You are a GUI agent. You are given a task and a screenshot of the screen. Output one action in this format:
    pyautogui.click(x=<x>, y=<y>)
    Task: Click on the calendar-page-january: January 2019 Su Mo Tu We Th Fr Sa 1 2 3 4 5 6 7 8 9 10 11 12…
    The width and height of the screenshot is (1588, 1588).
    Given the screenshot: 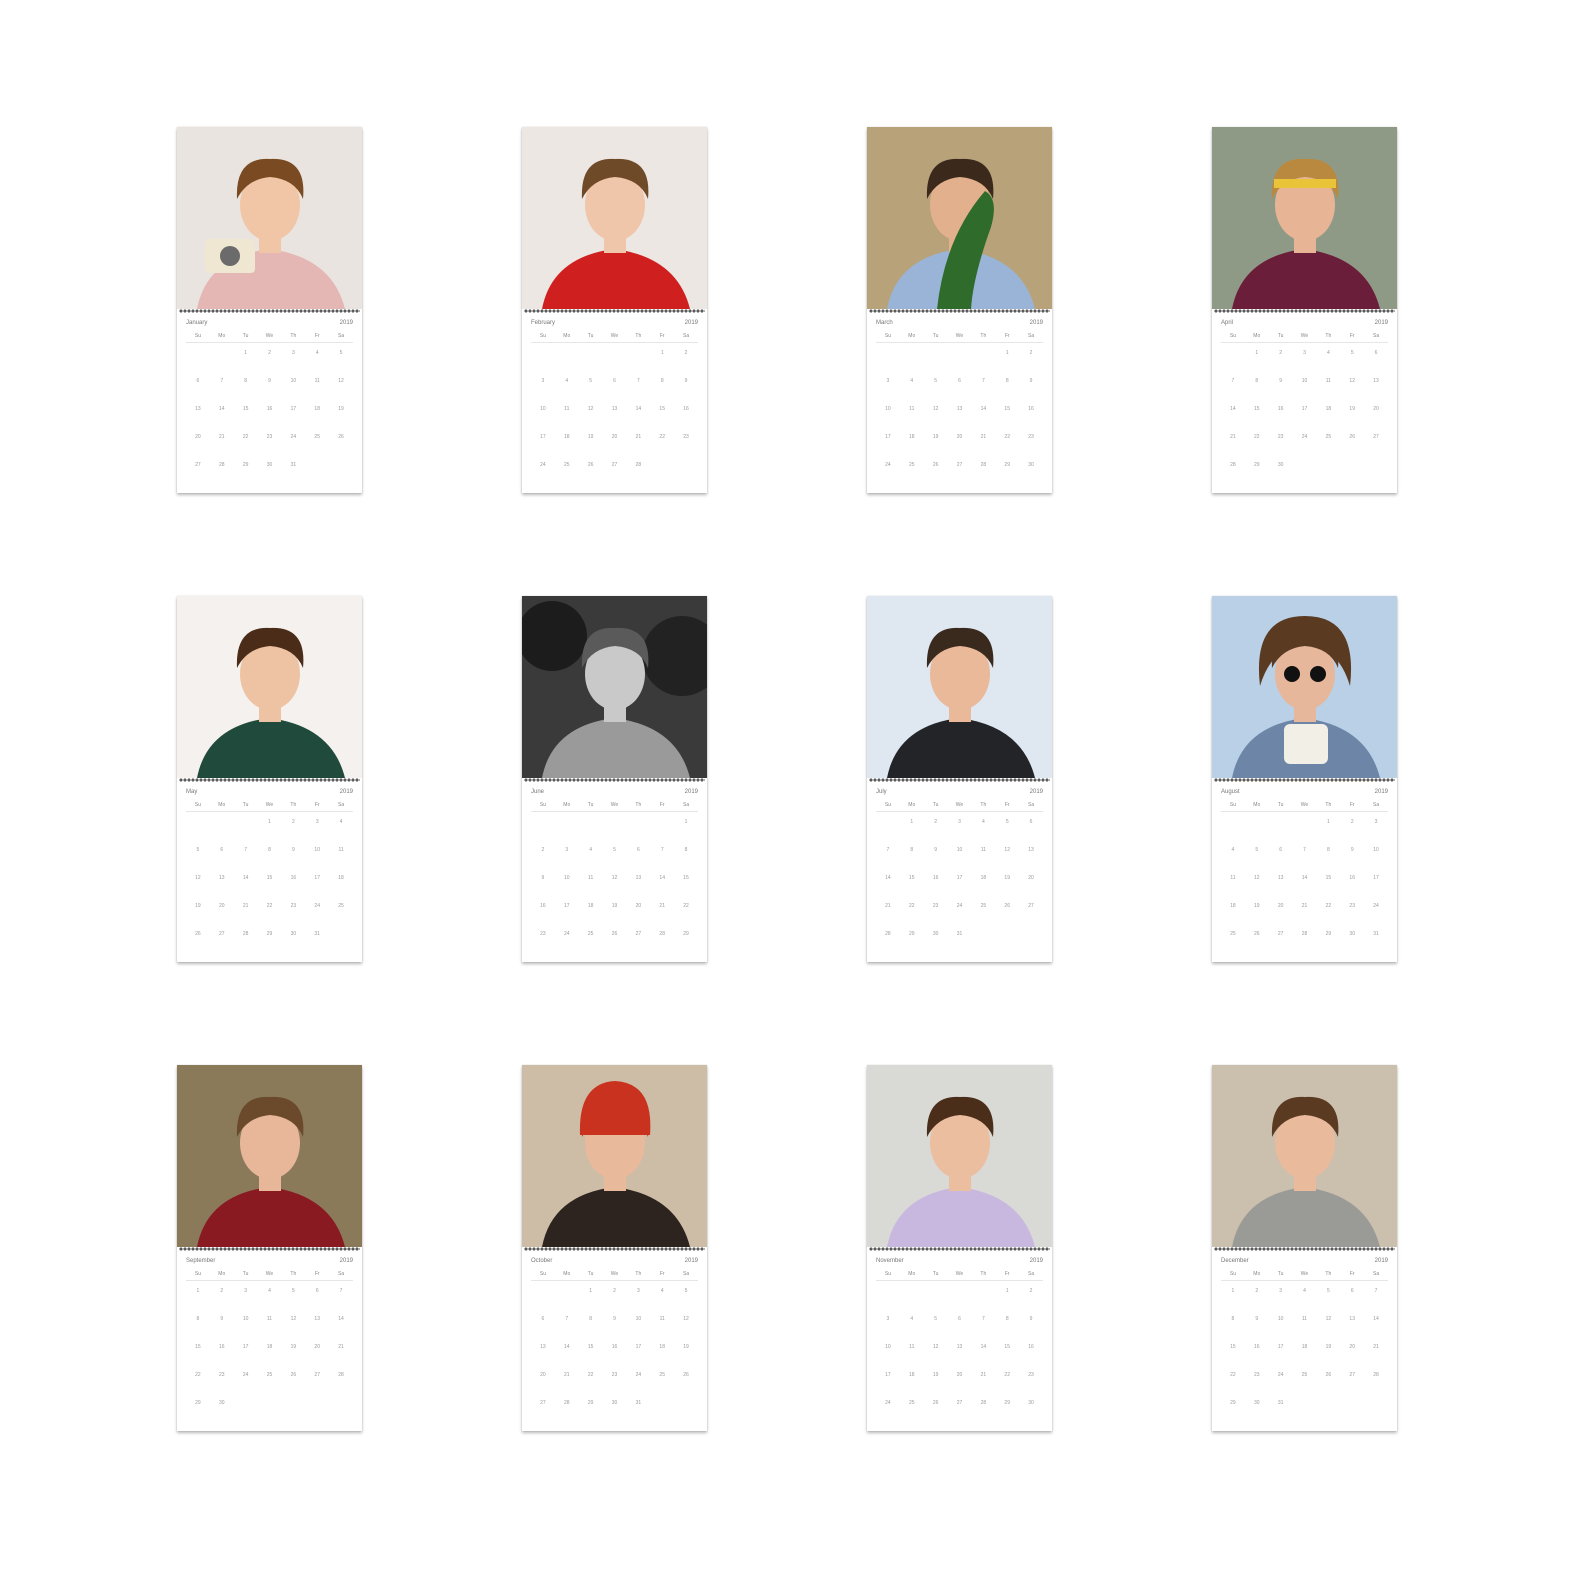 What is the action you would take?
    pyautogui.click(x=269, y=310)
    